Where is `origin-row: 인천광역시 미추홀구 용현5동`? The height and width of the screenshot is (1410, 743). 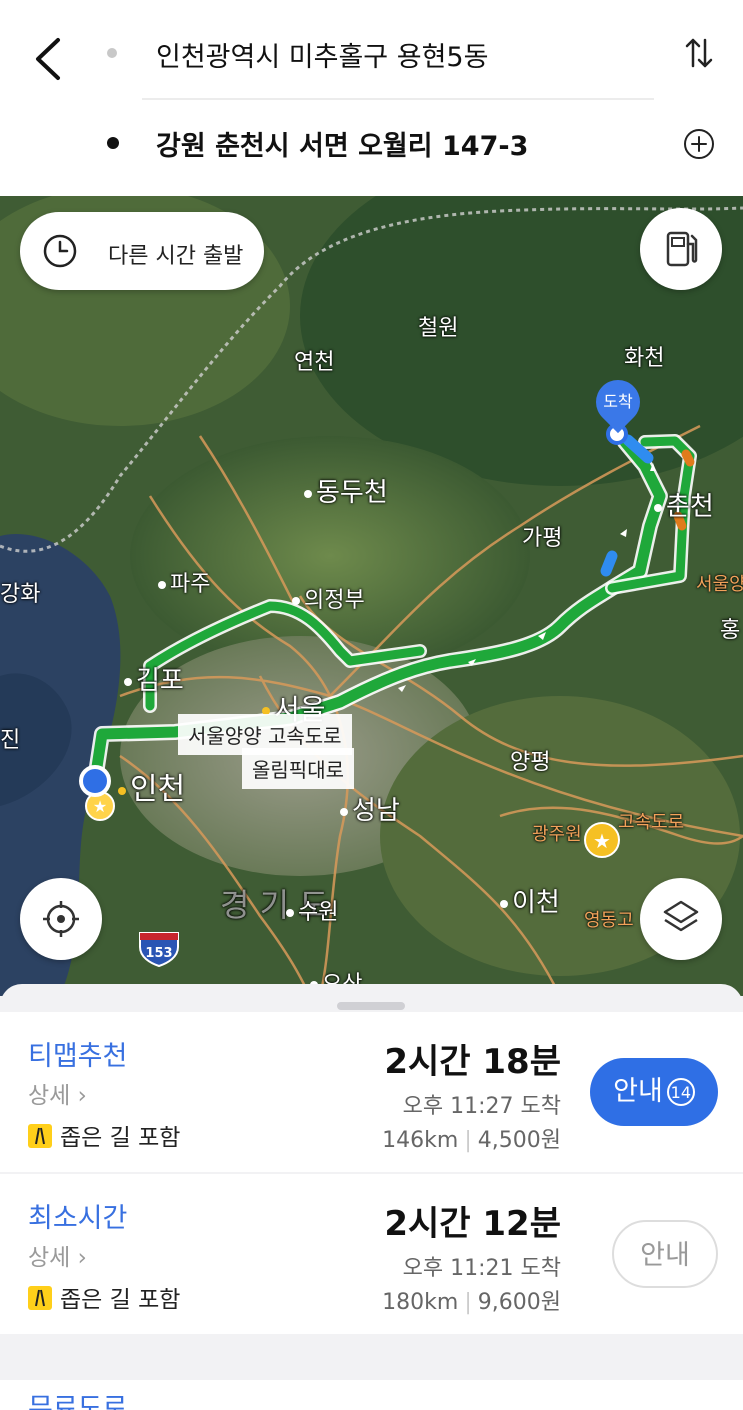 origin-row: 인천광역시 미추홀구 용현5동 is located at coordinates (371, 53).